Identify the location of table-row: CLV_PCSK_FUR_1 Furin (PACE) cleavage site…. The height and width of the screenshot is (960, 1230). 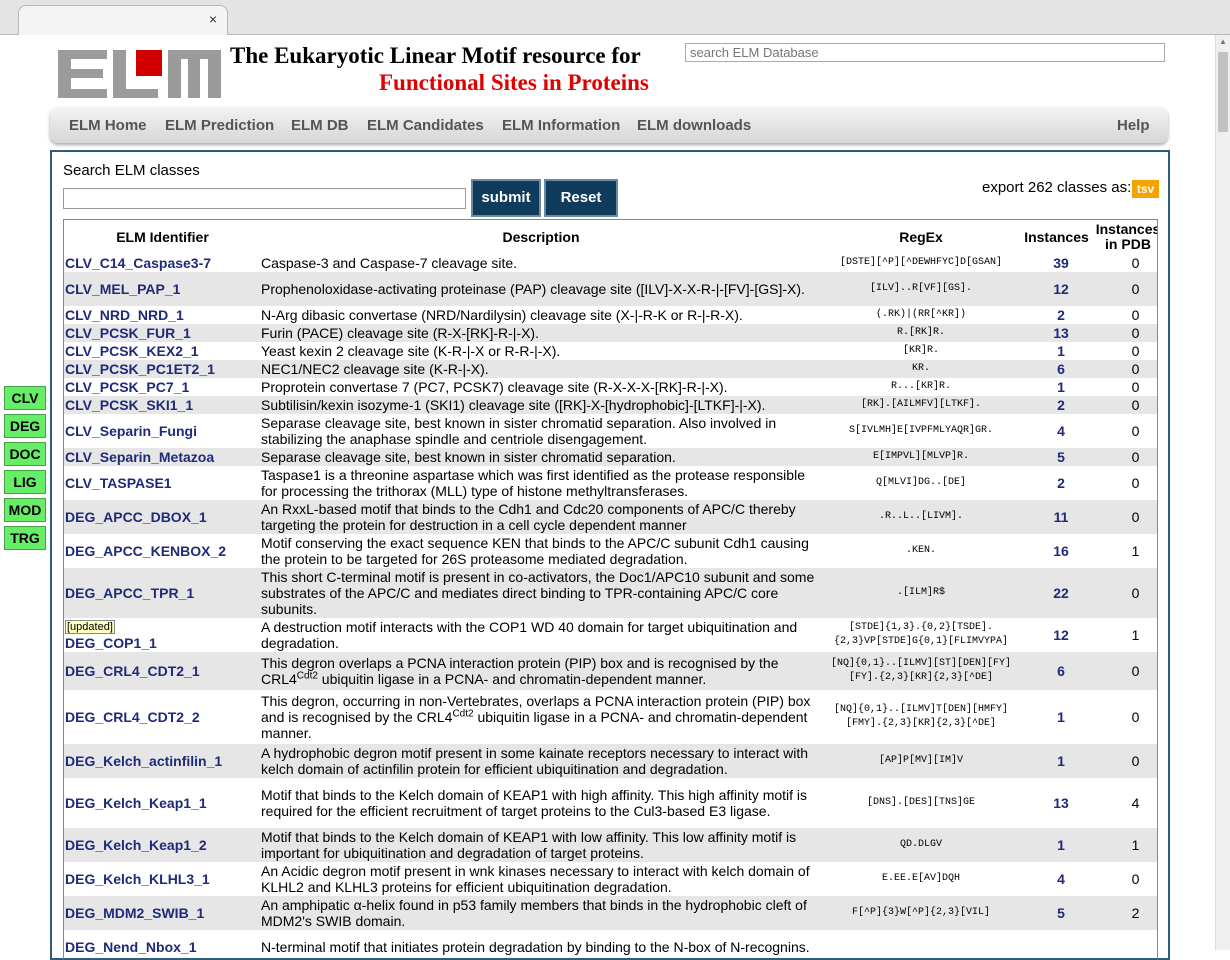
(610, 333).